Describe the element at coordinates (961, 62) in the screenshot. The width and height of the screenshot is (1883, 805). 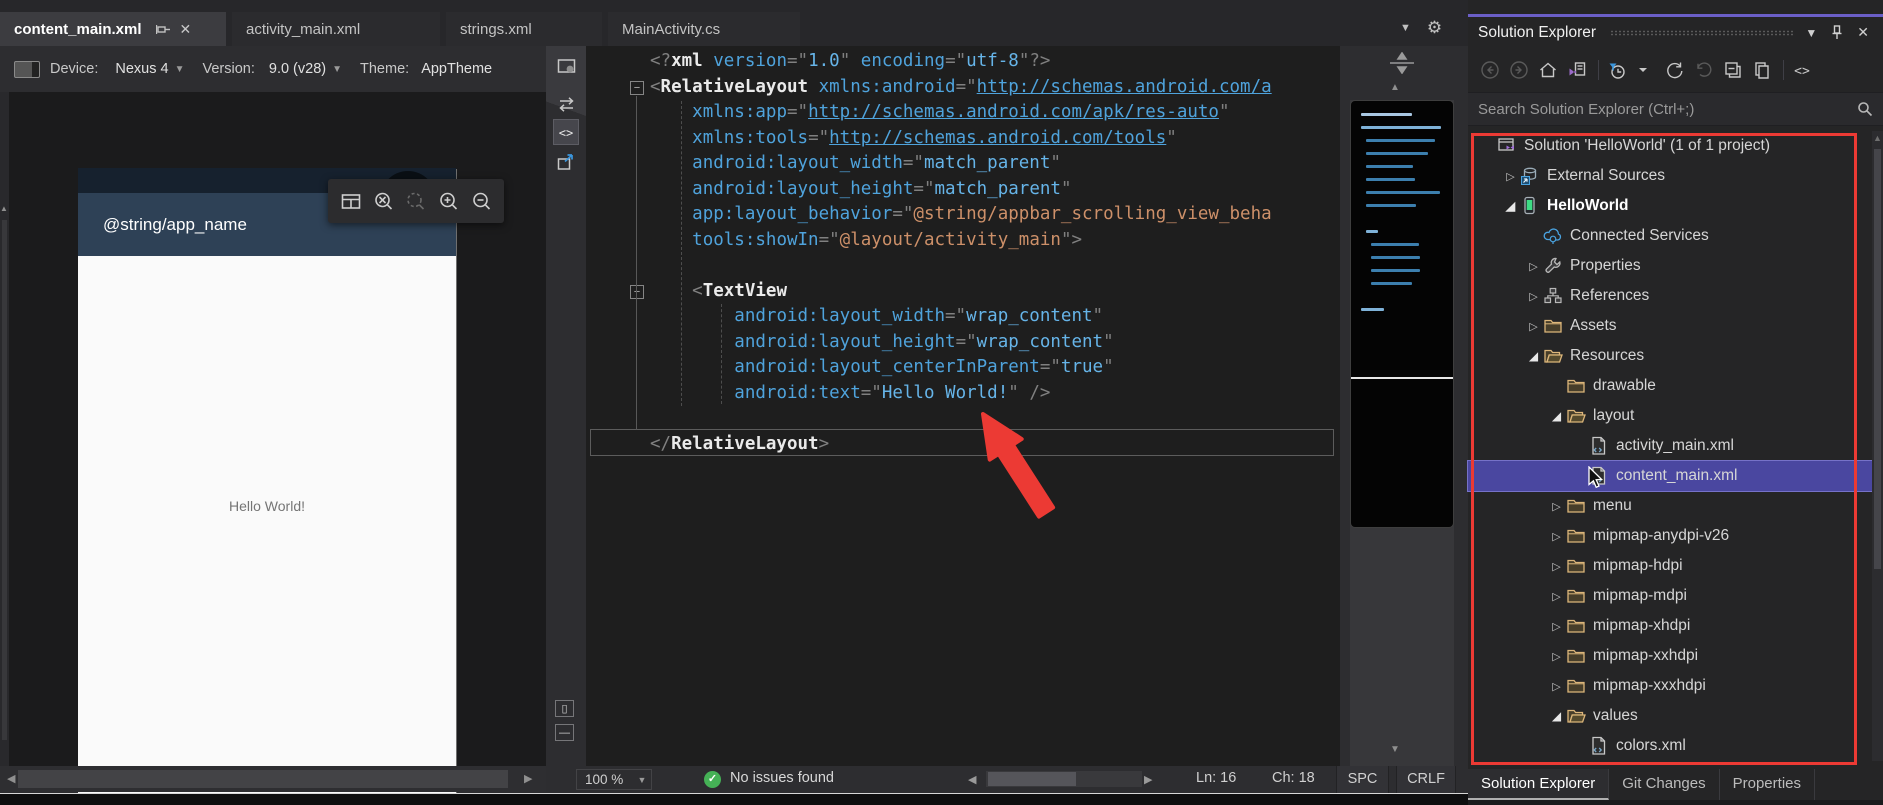
I see `code-line-1: <?xml version="1.0" encoding="utf-8"?>` at that location.